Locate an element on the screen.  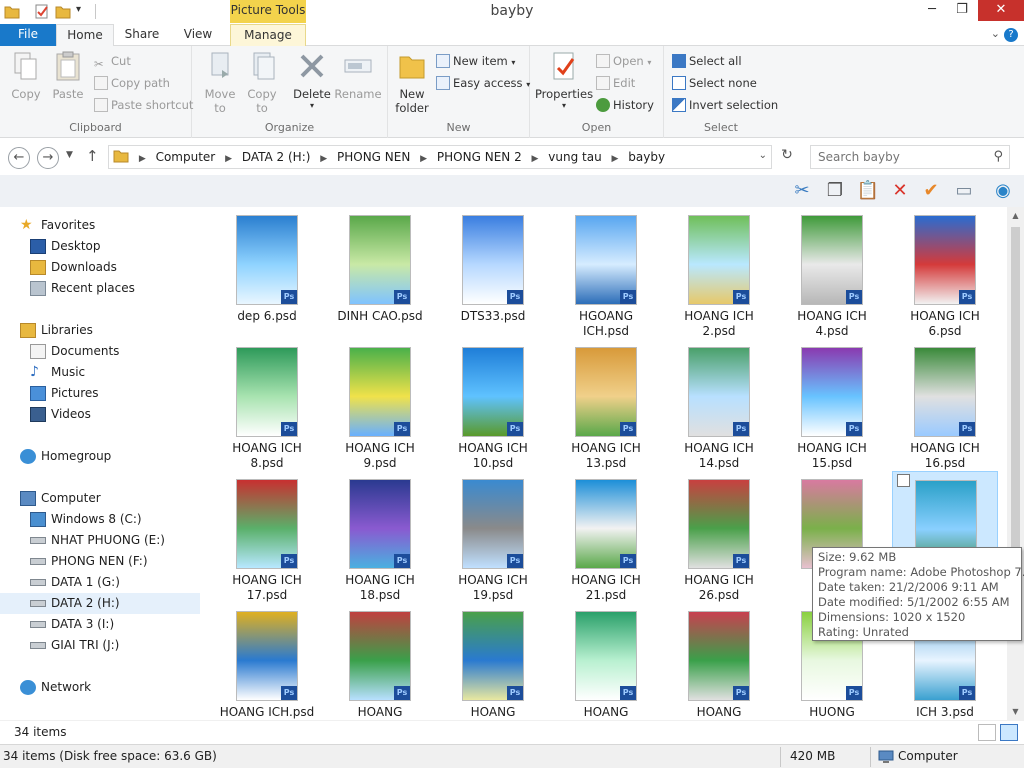
search-icon: ⚲ is located at coordinates (998, 156).